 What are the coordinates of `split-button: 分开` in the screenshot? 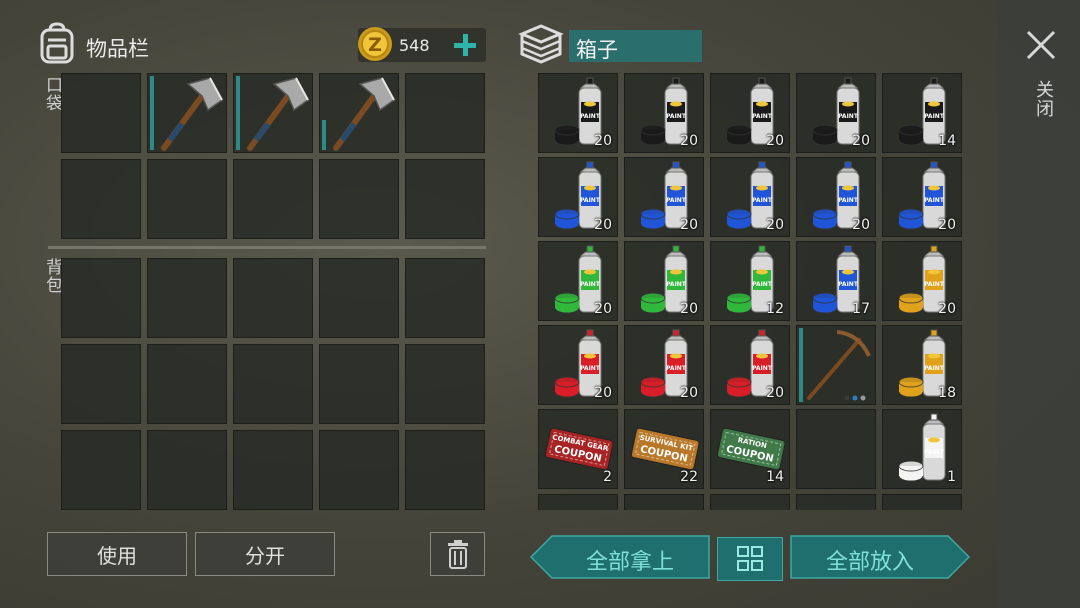 It's located at (265, 554).